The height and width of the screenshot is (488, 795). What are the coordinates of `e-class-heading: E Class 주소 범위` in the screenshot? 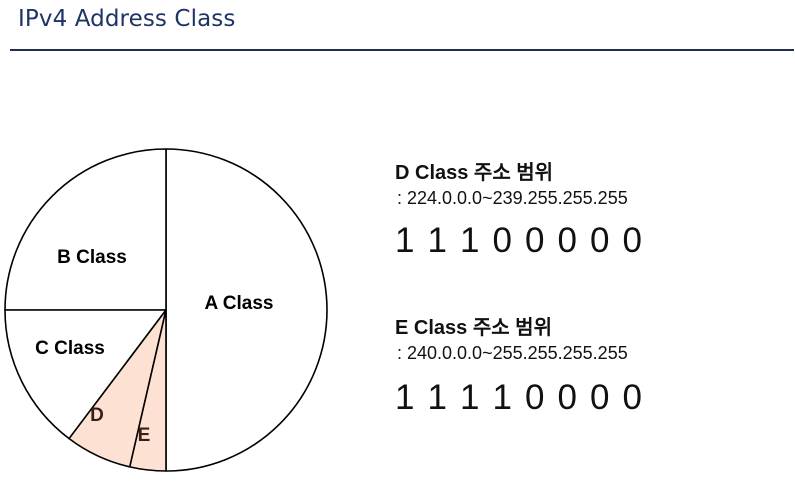 It's located at (473, 328).